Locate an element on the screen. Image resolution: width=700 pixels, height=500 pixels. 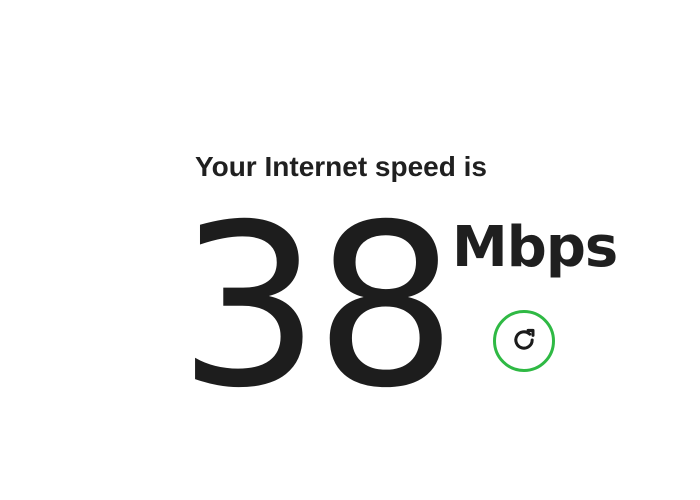
speed-unit: Mbps is located at coordinates (535, 247).